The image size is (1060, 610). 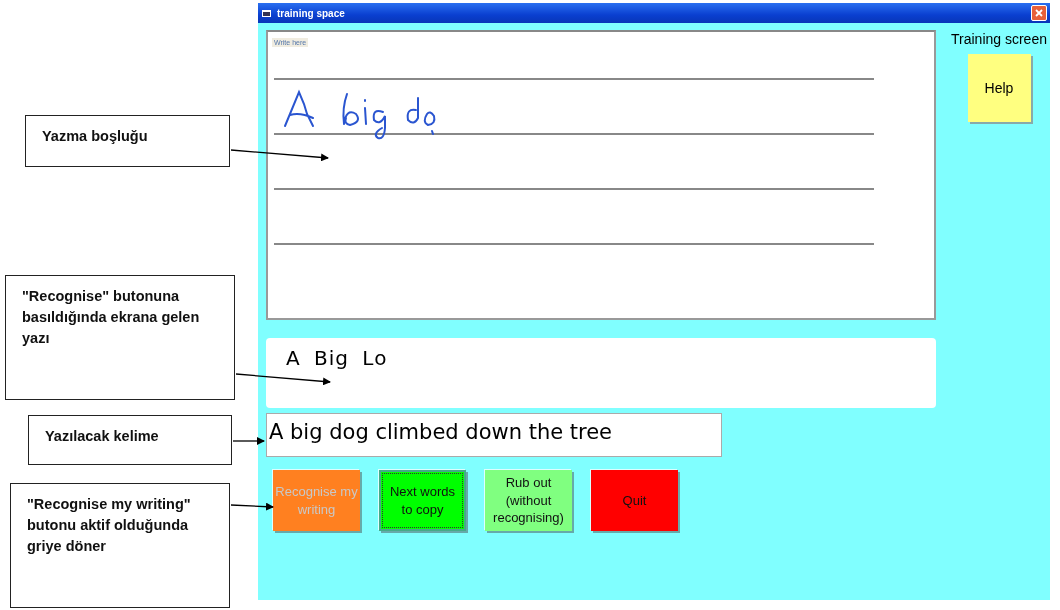 What do you see at coordinates (634, 500) in the screenshot?
I see `action-button: Quit` at bounding box center [634, 500].